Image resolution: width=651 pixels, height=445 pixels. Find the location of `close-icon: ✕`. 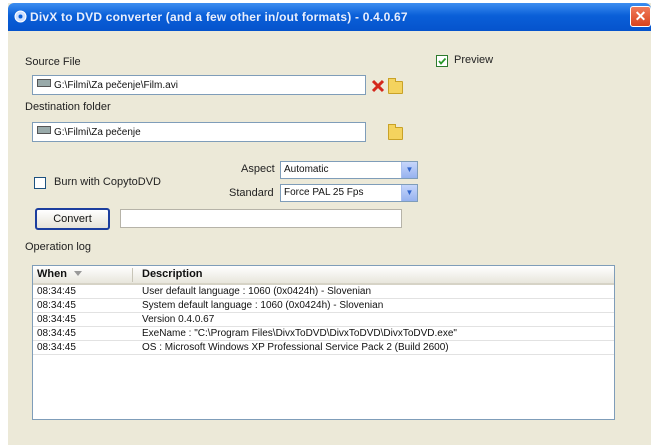

close-icon: ✕ is located at coordinates (640, 16).